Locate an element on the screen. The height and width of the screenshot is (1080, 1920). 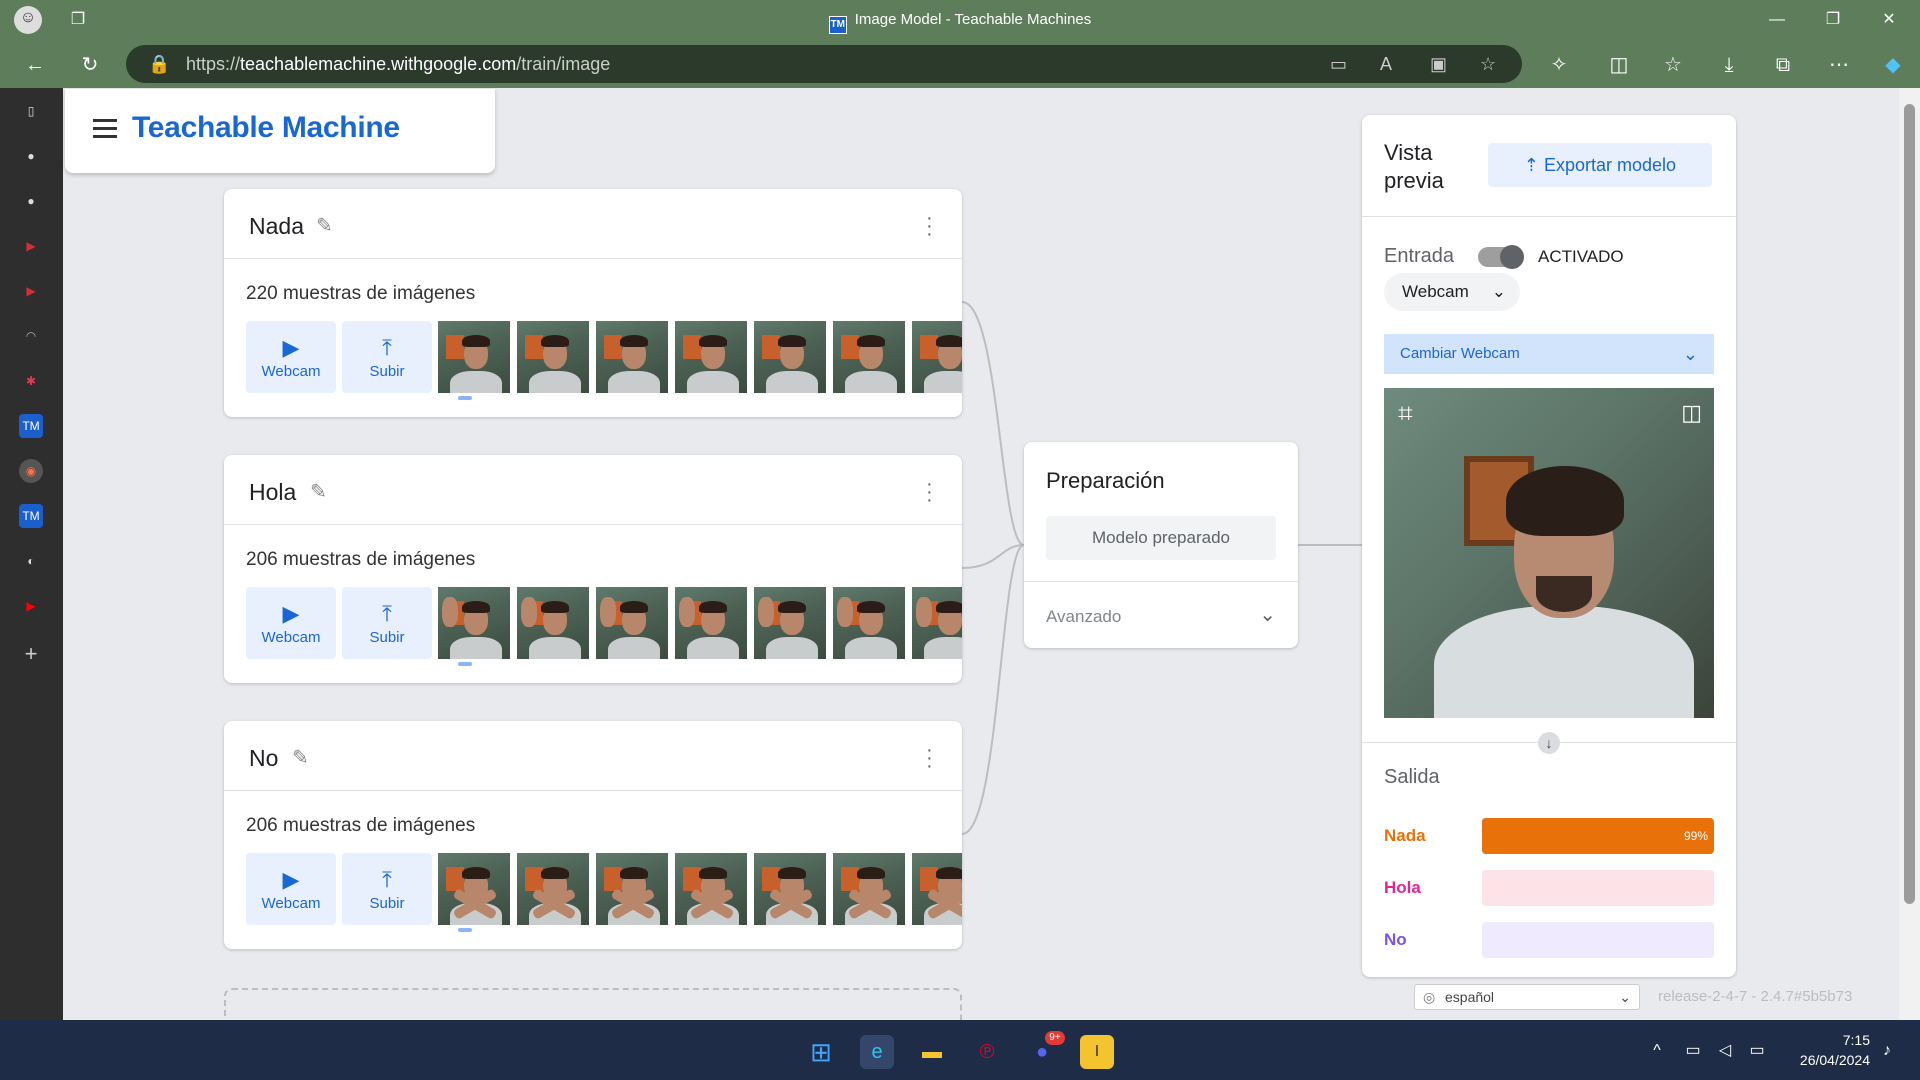
class-card-header: Hola ✎ · · · is located at coordinates (593, 490).